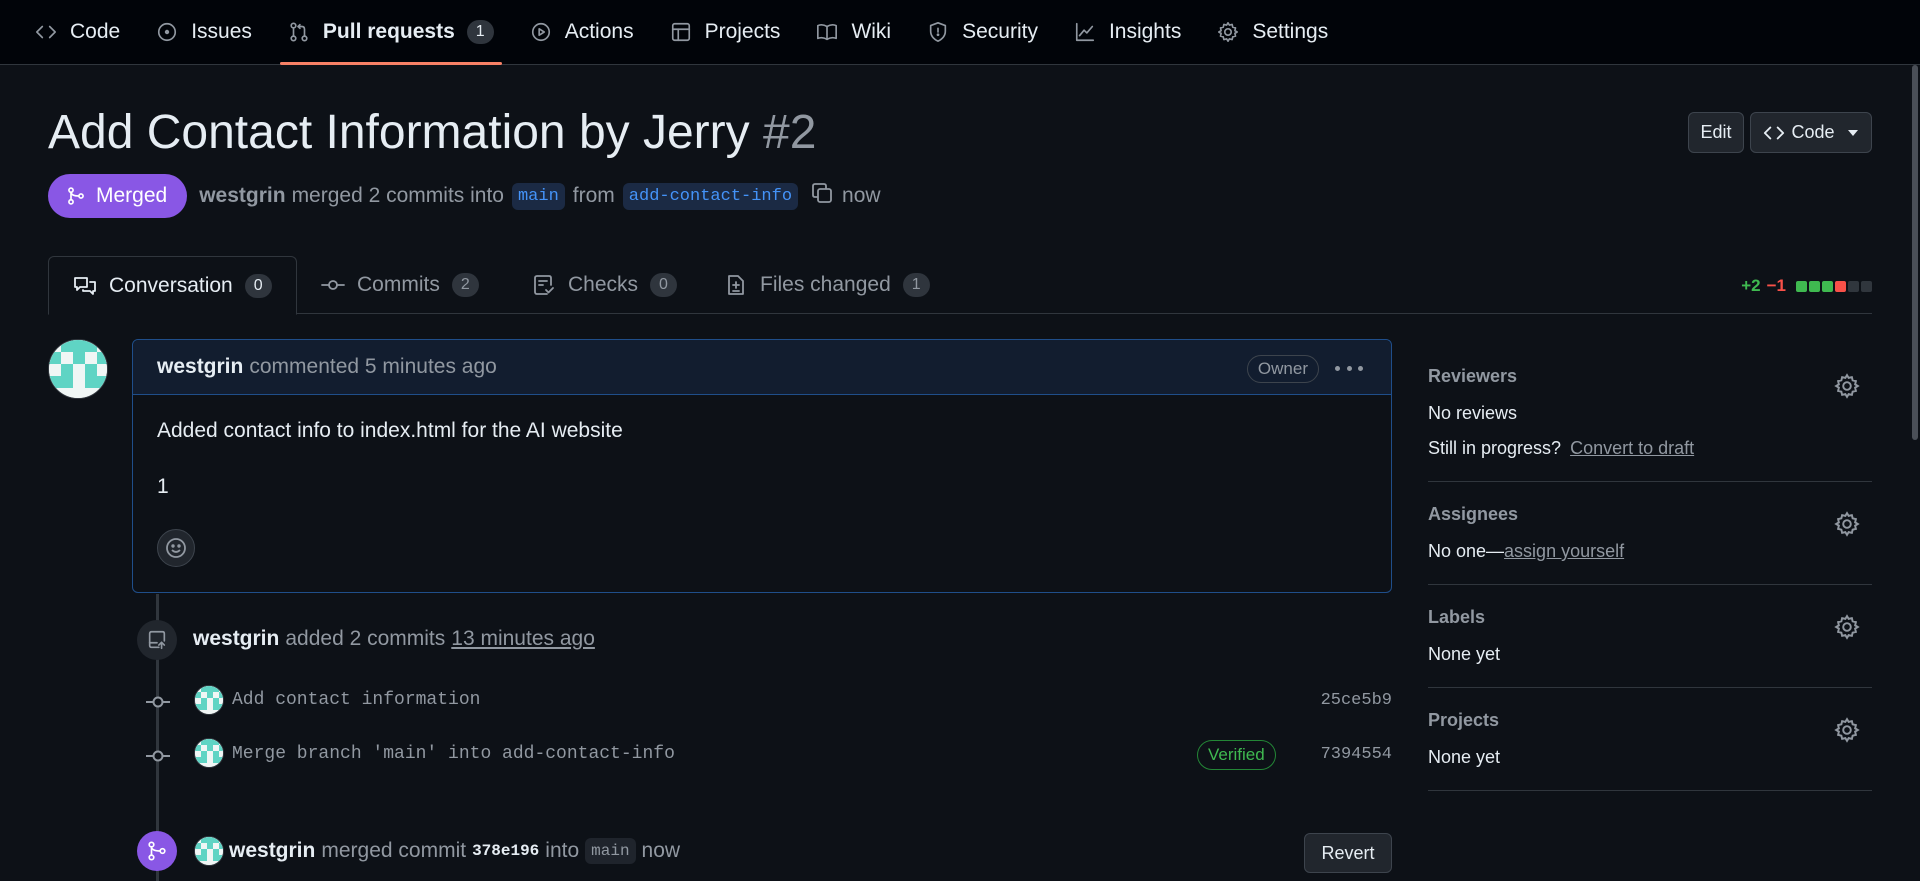  What do you see at coordinates (1915, 252) in the screenshot?
I see `scrollbar-thumb` at bounding box center [1915, 252].